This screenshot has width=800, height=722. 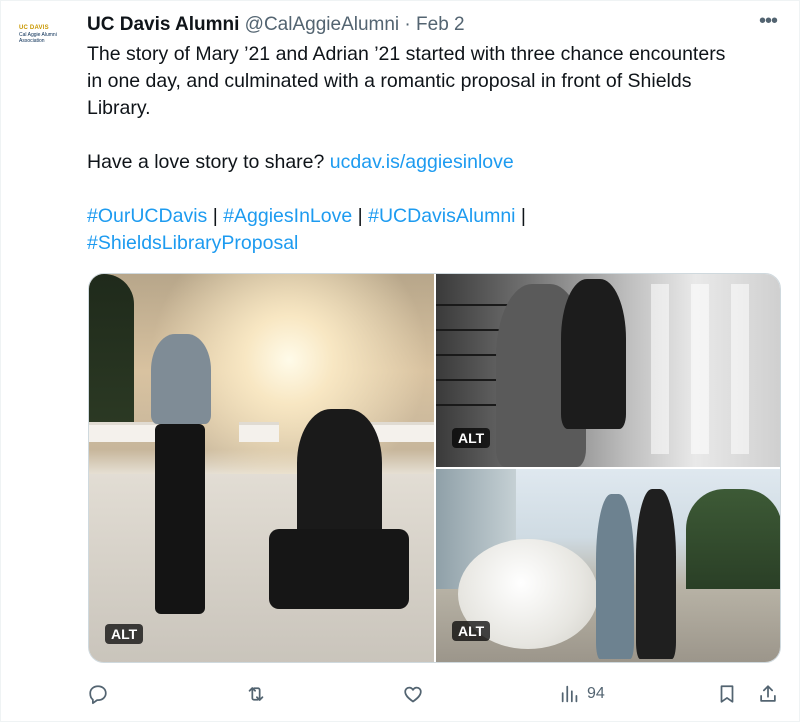 What do you see at coordinates (322, 24) in the screenshot?
I see `handle: @CalAggieAlumni` at bounding box center [322, 24].